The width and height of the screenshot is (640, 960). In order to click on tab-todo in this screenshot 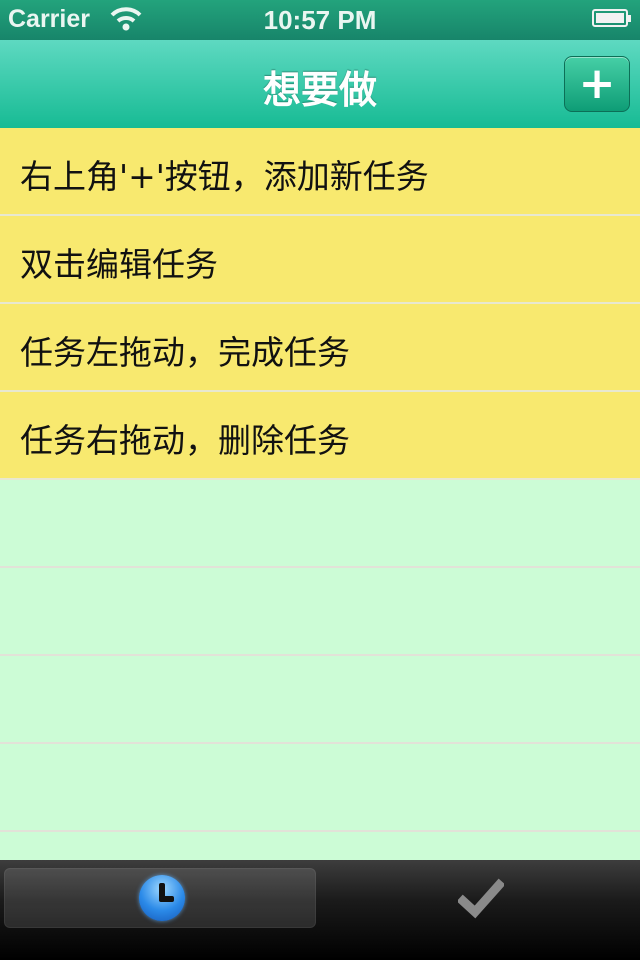, I will do `click(160, 898)`.